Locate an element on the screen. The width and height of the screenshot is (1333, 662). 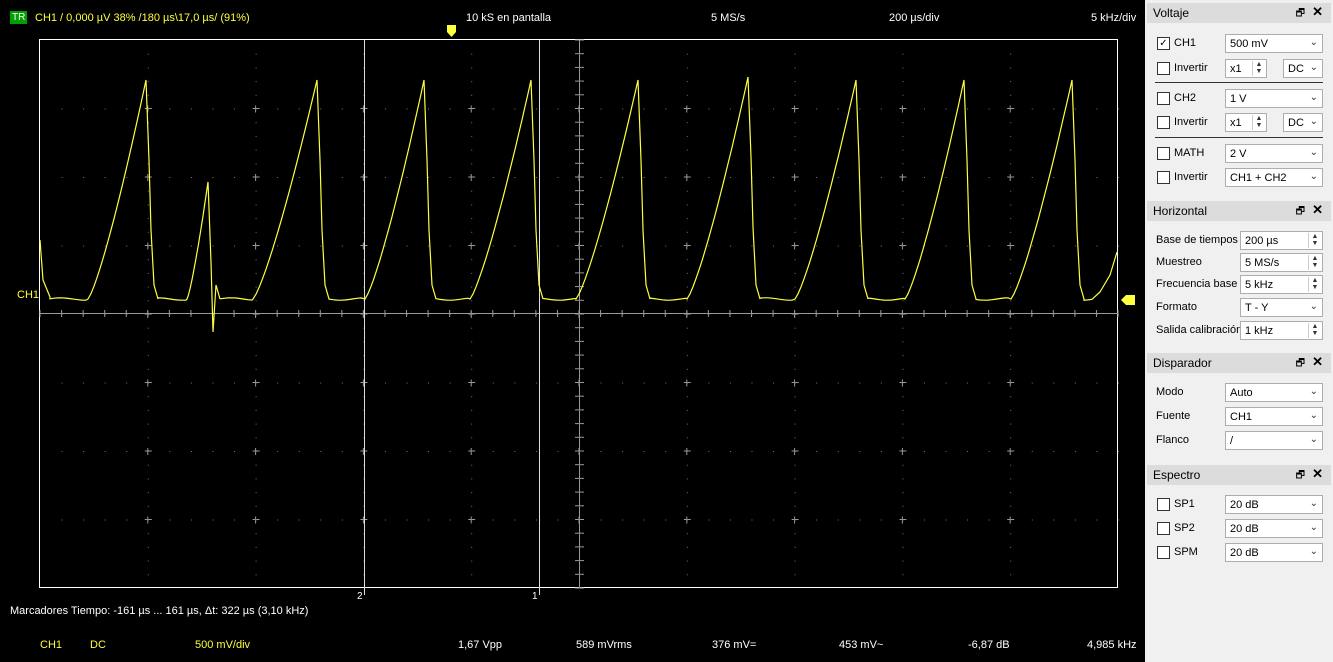
format-row: Formato T - Y ⌄ is located at coordinates (1239, 308).